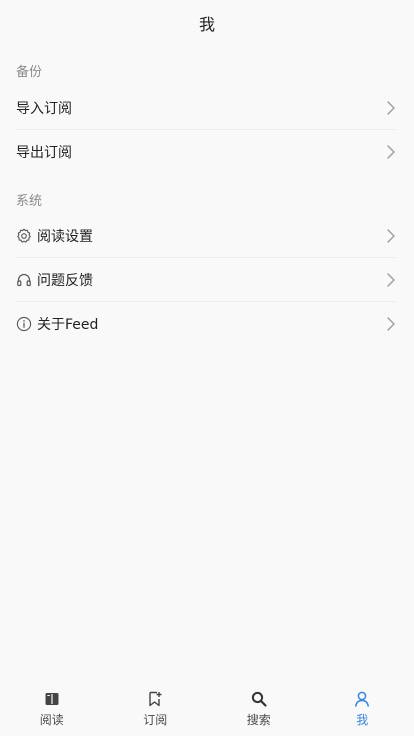  I want to click on feedback-label: 问题反馈, so click(65, 281).